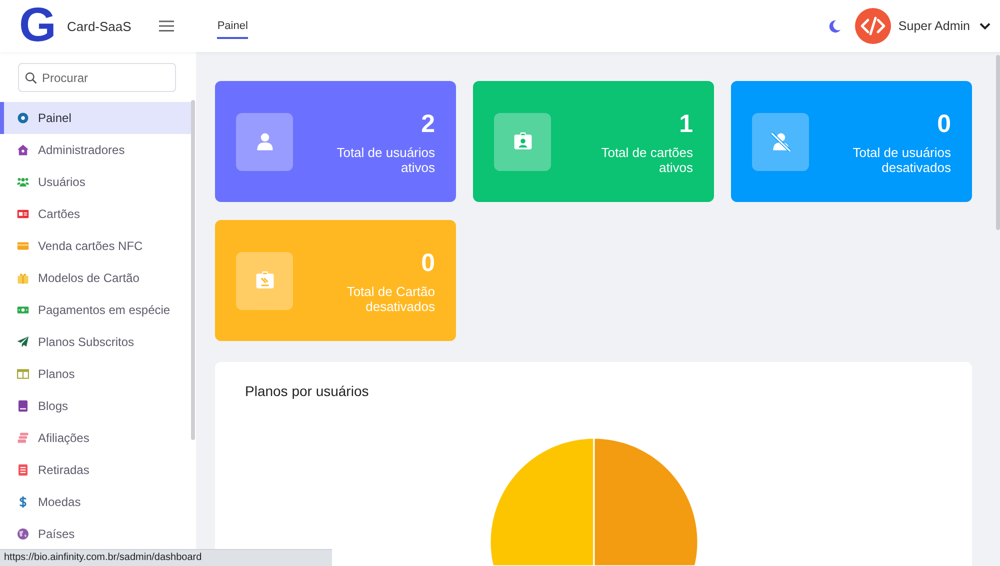  I want to click on stack-icon, so click(23, 438).